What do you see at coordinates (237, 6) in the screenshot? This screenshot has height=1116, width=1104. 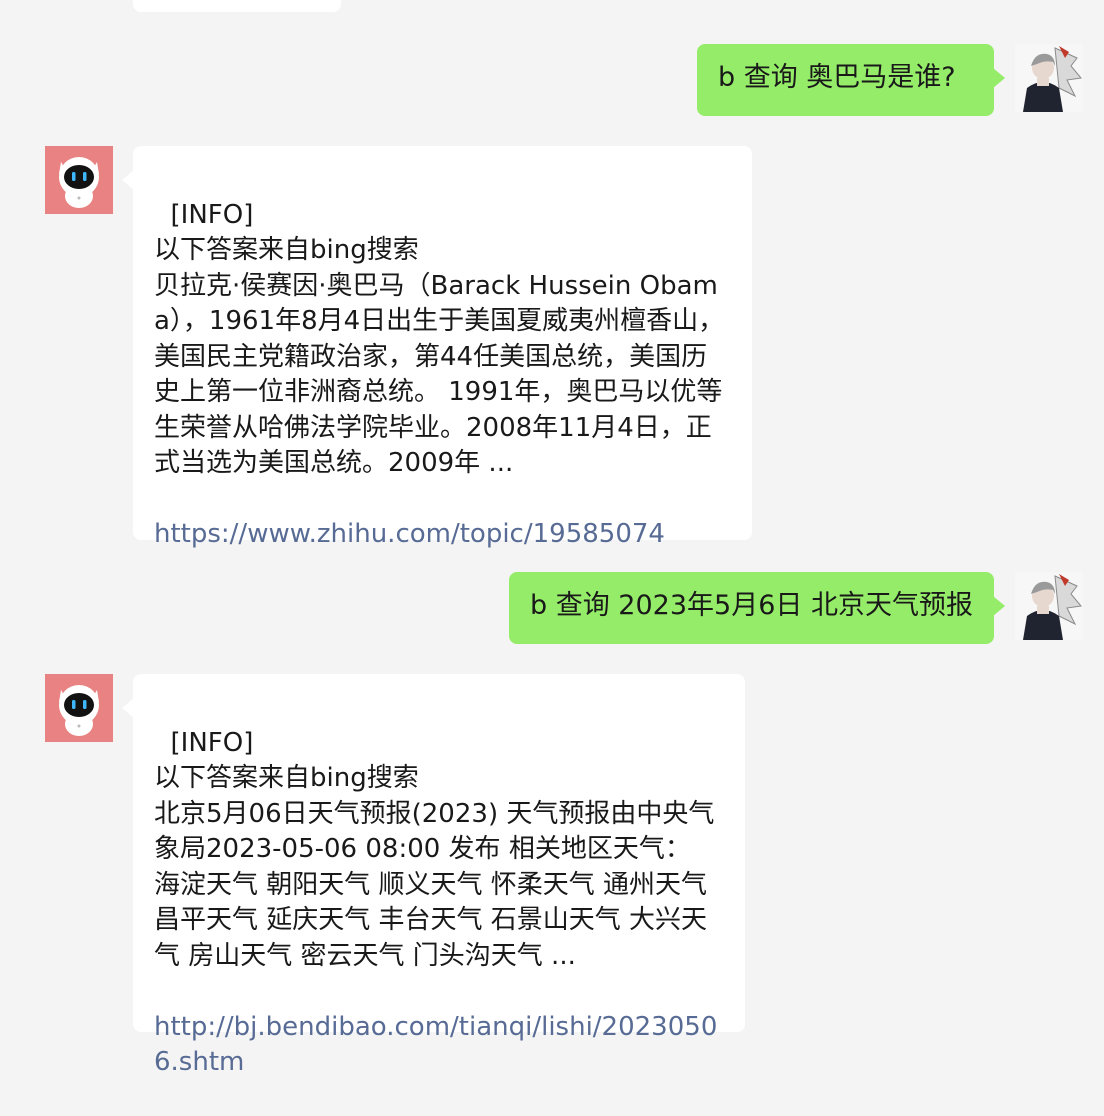 I see `previous-message-bubble` at bounding box center [237, 6].